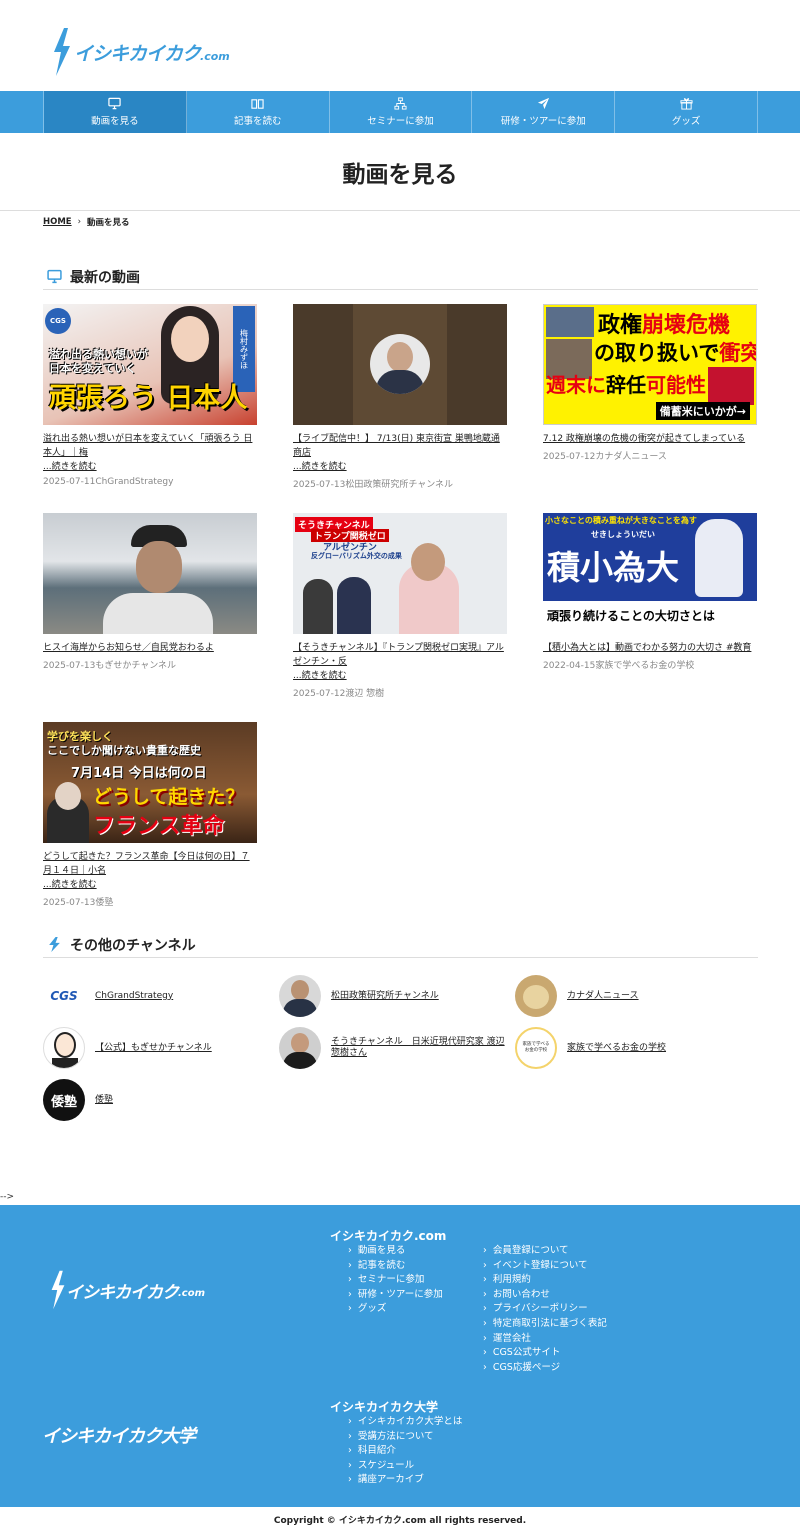 The height and width of the screenshot is (1532, 800). I want to click on video-title: どうして起きた？フランス革命【今日は何の日】７月１４日｜小名, so click(150, 864).